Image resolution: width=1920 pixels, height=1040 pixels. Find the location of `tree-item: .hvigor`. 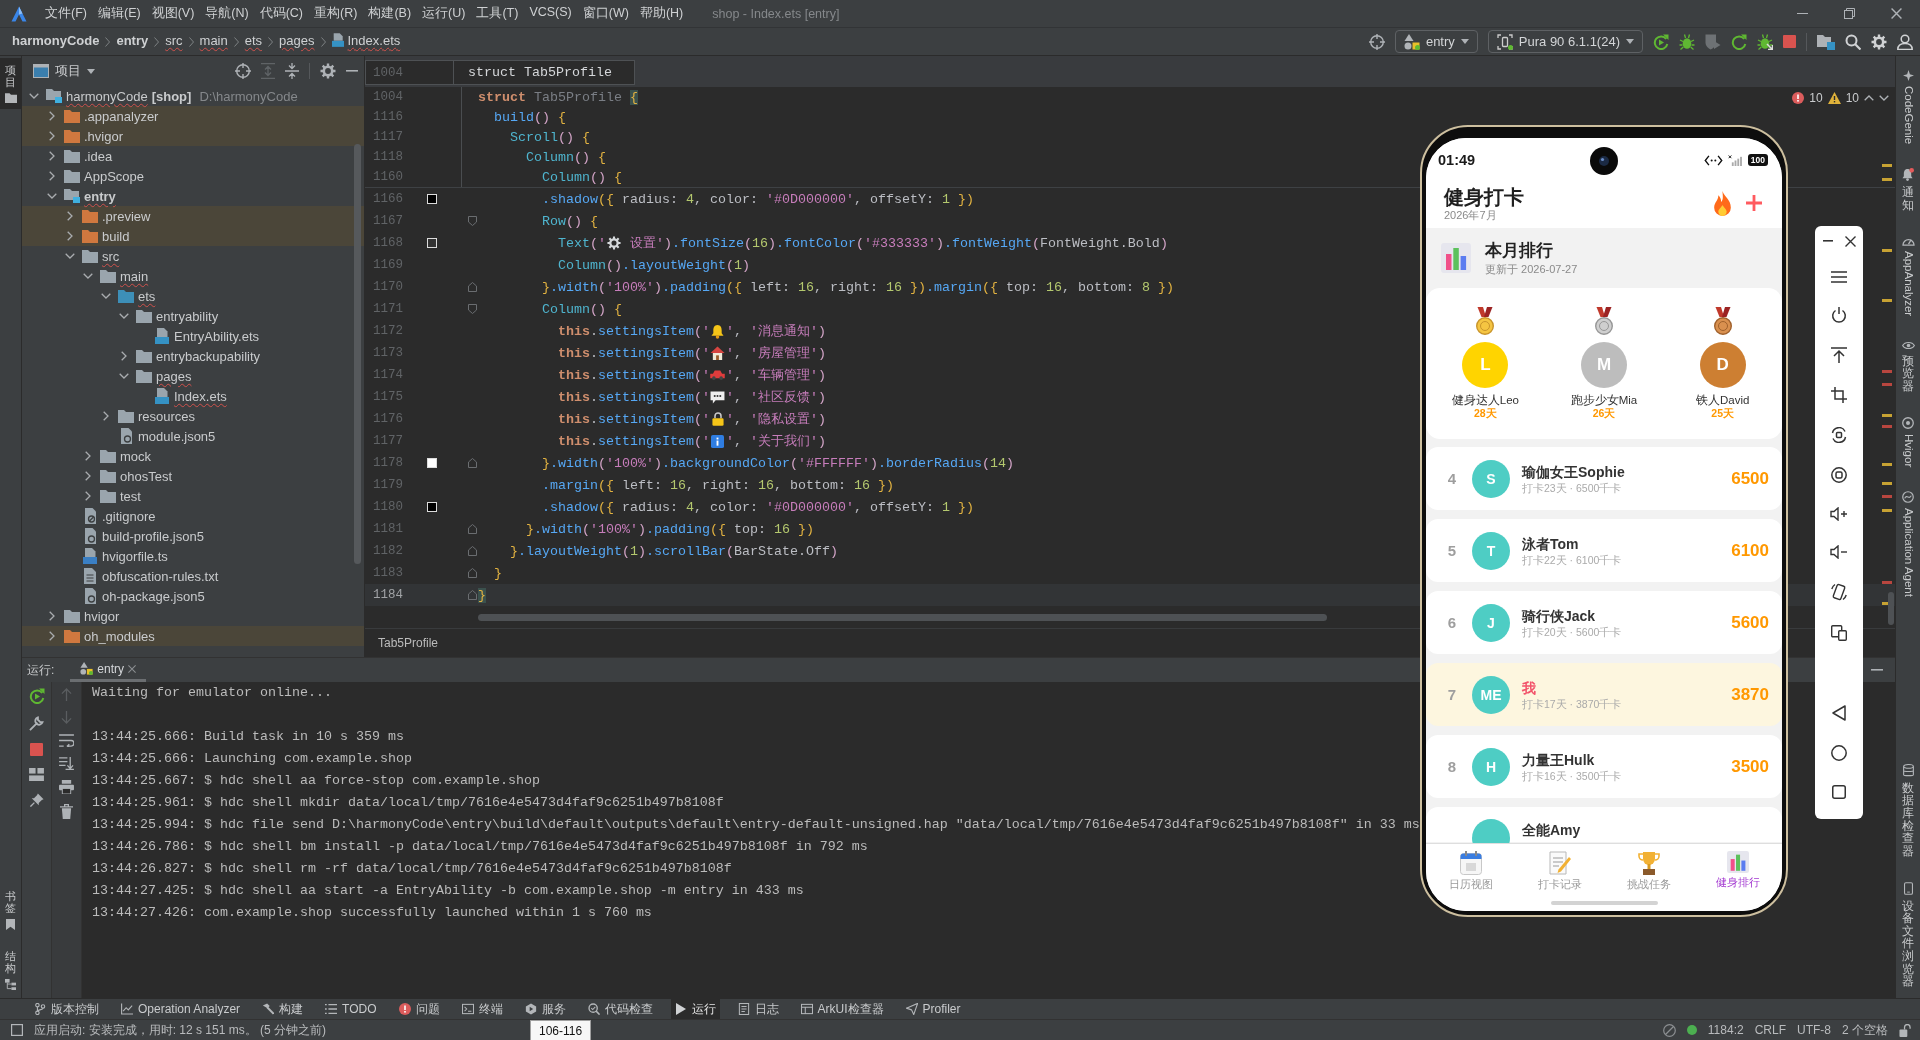

tree-item: .hvigor is located at coordinates (193, 136).